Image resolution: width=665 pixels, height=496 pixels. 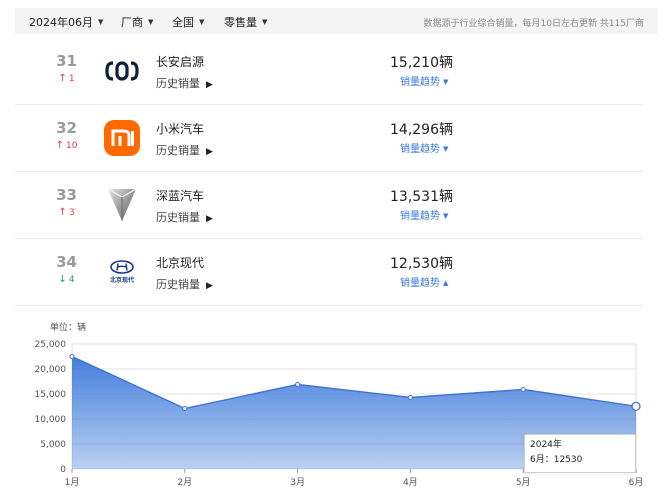 What do you see at coordinates (534, 24) in the screenshot?
I see `data-source-note: 数据源于行业综合销量，每月10日左右更新 共115厂商` at bounding box center [534, 24].